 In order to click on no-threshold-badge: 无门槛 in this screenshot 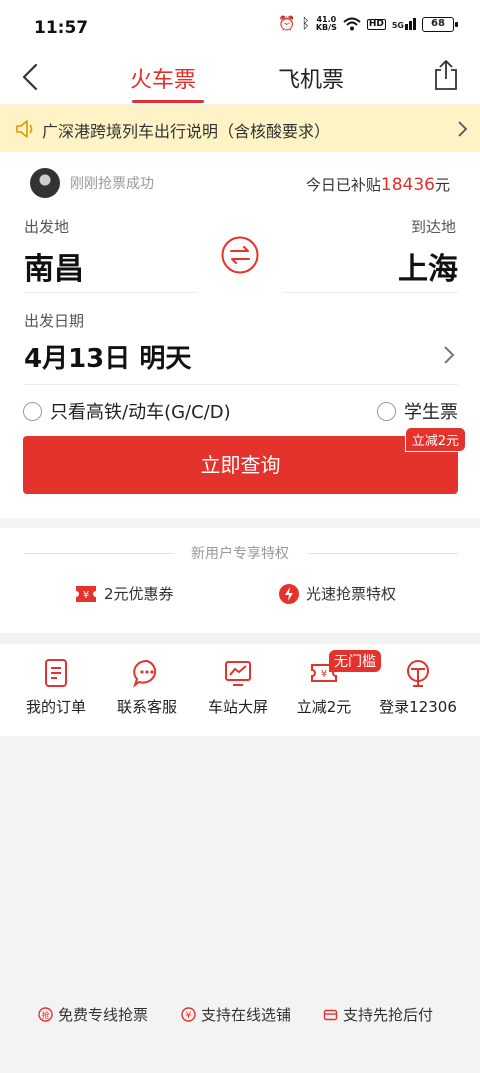, I will do `click(355, 661)`.